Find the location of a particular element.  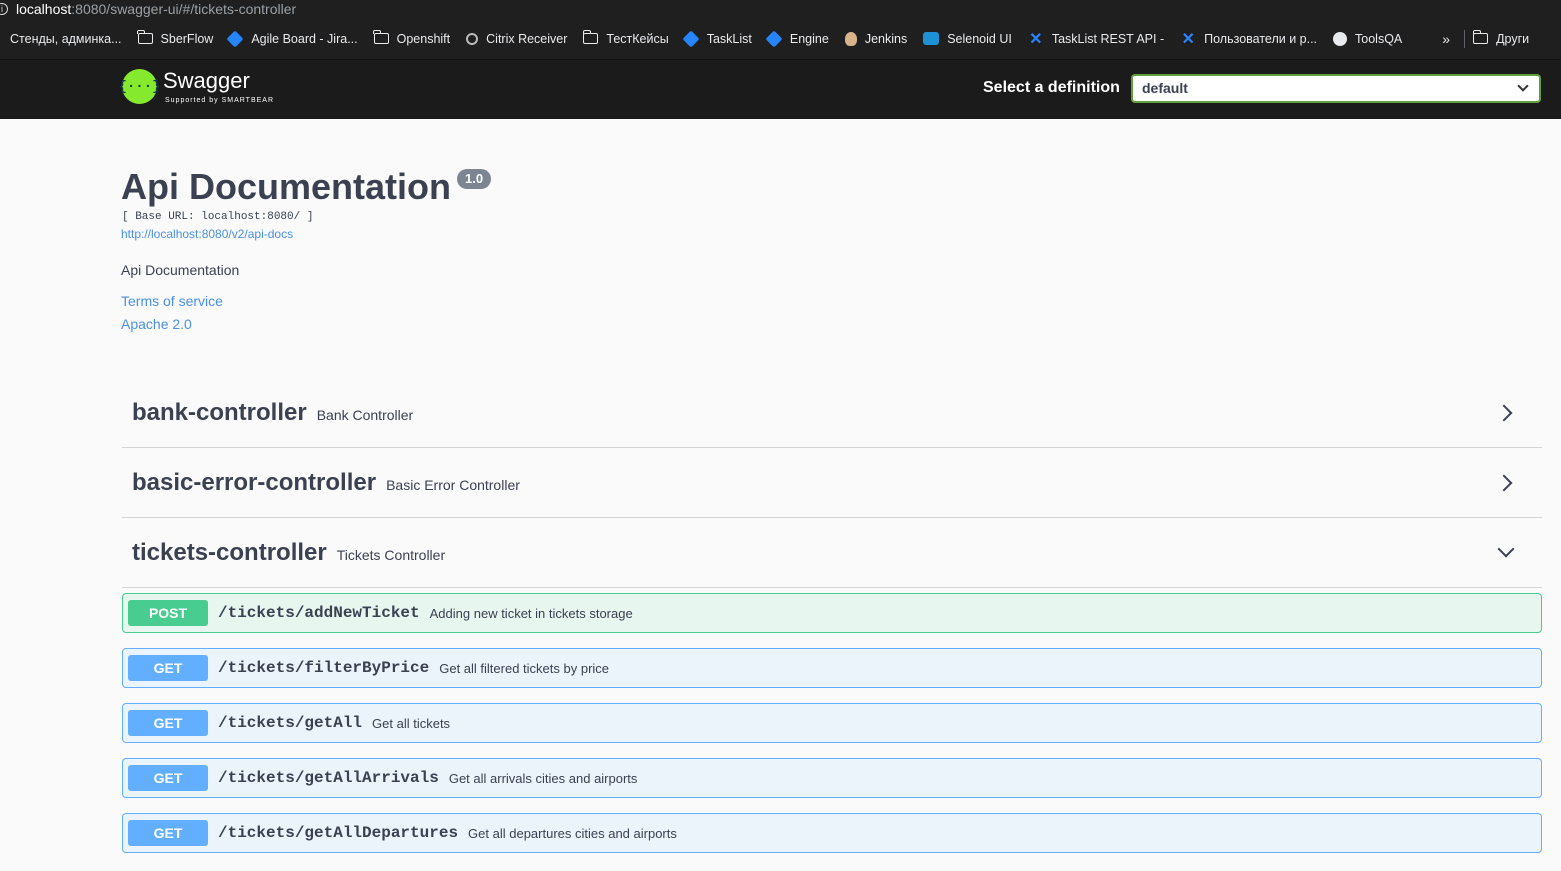

citrix-icon is located at coordinates (472, 38).